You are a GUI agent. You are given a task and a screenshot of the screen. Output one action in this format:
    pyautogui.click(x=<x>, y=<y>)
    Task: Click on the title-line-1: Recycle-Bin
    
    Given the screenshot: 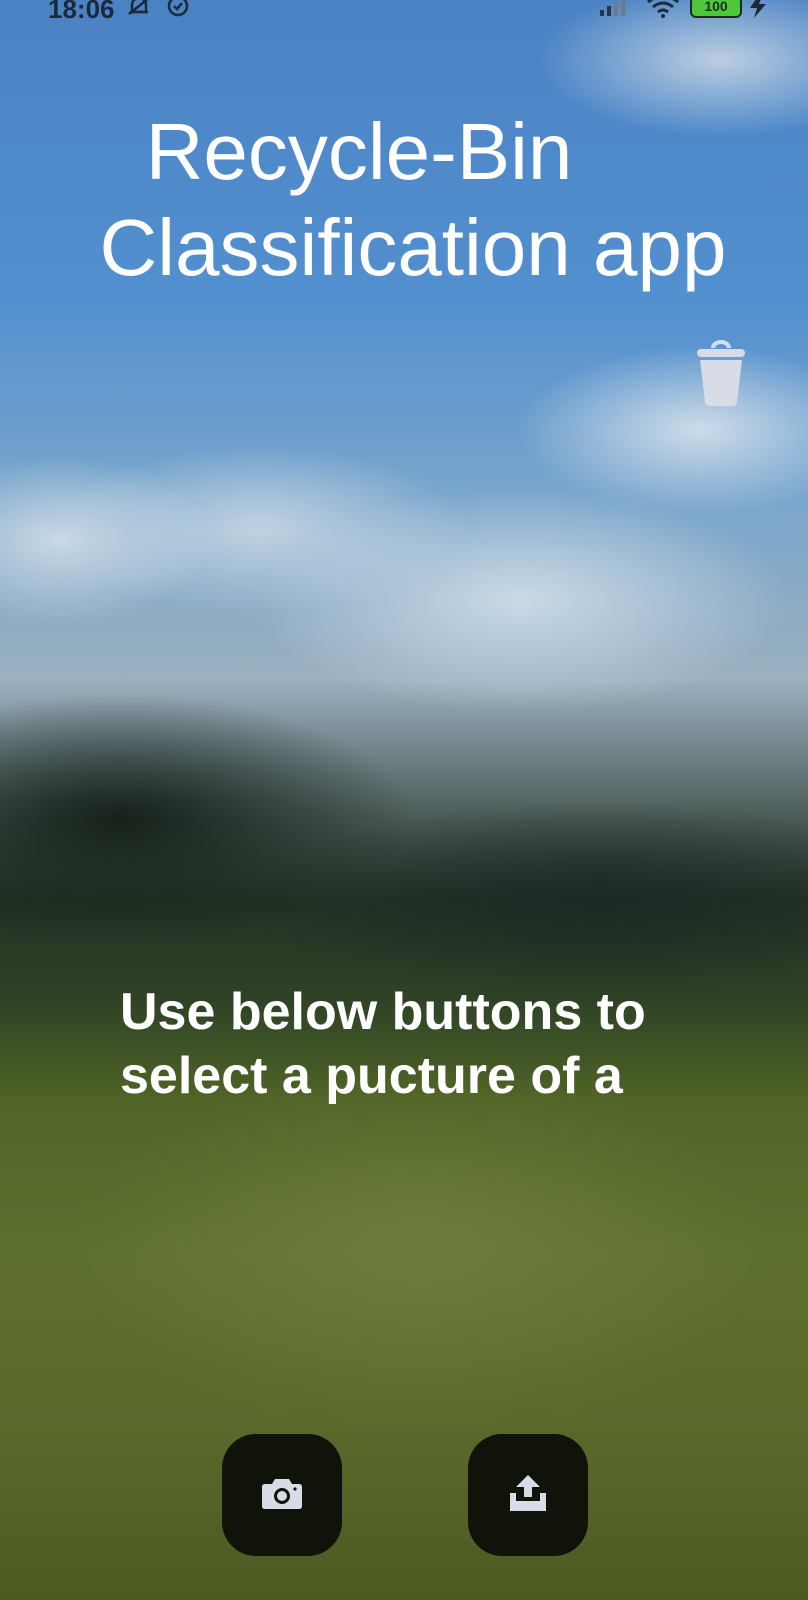 What is the action you would take?
    pyautogui.click(x=359, y=151)
    